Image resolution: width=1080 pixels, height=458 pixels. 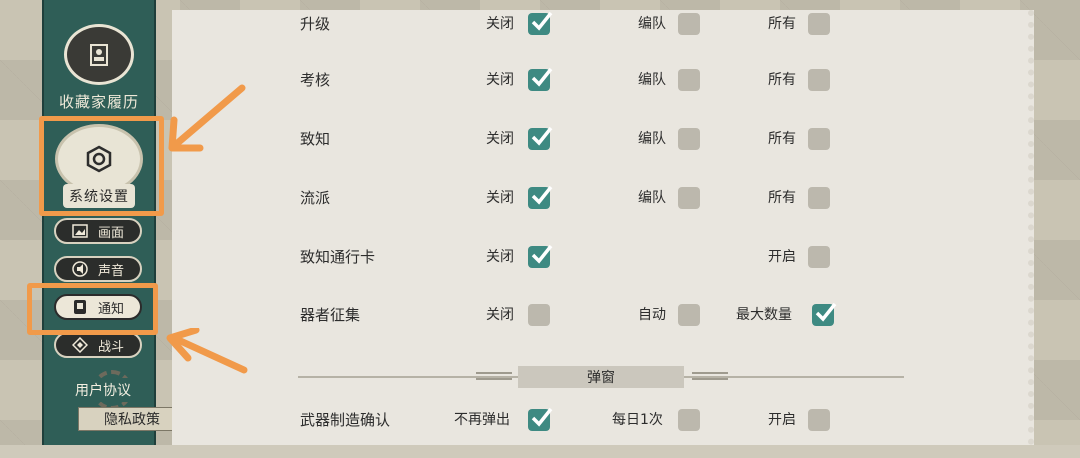 I want to click on sidebar: 收藏家履历 系统设置 画面 声音 通知 战斗 用户协议, so click(x=99, y=222).